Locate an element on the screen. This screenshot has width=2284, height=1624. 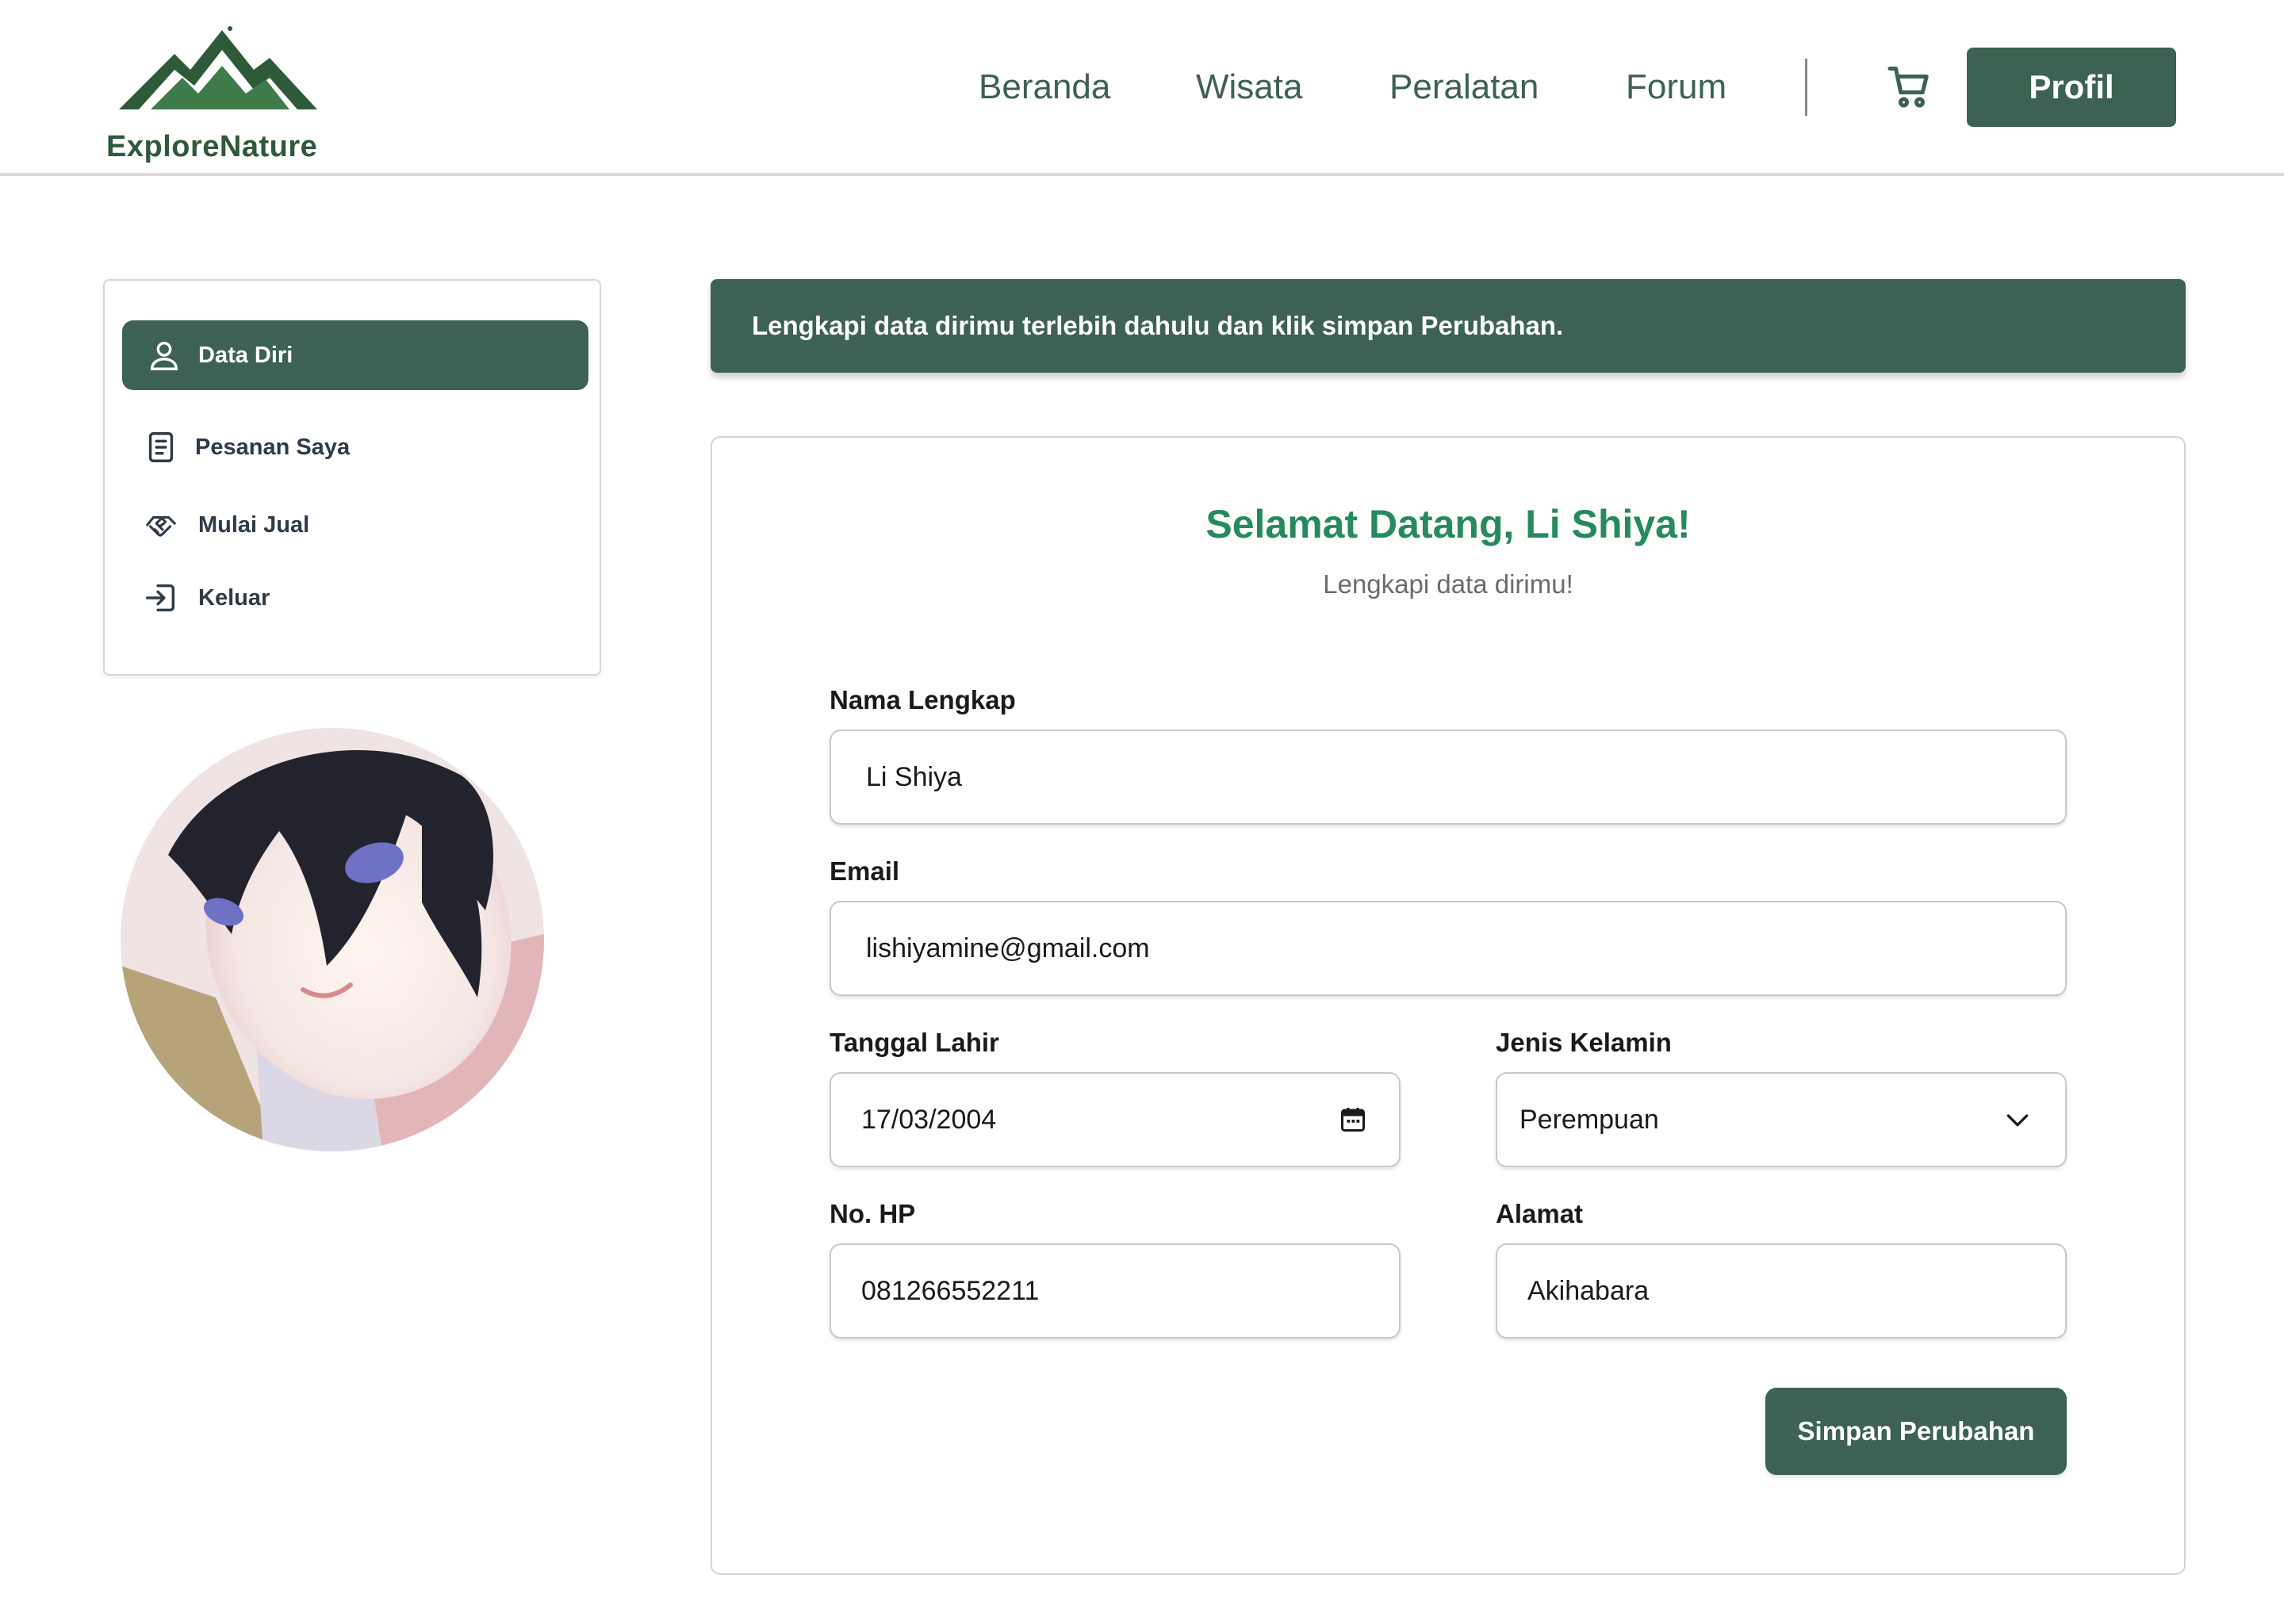
hp-label: No. HP is located at coordinates (873, 1213).